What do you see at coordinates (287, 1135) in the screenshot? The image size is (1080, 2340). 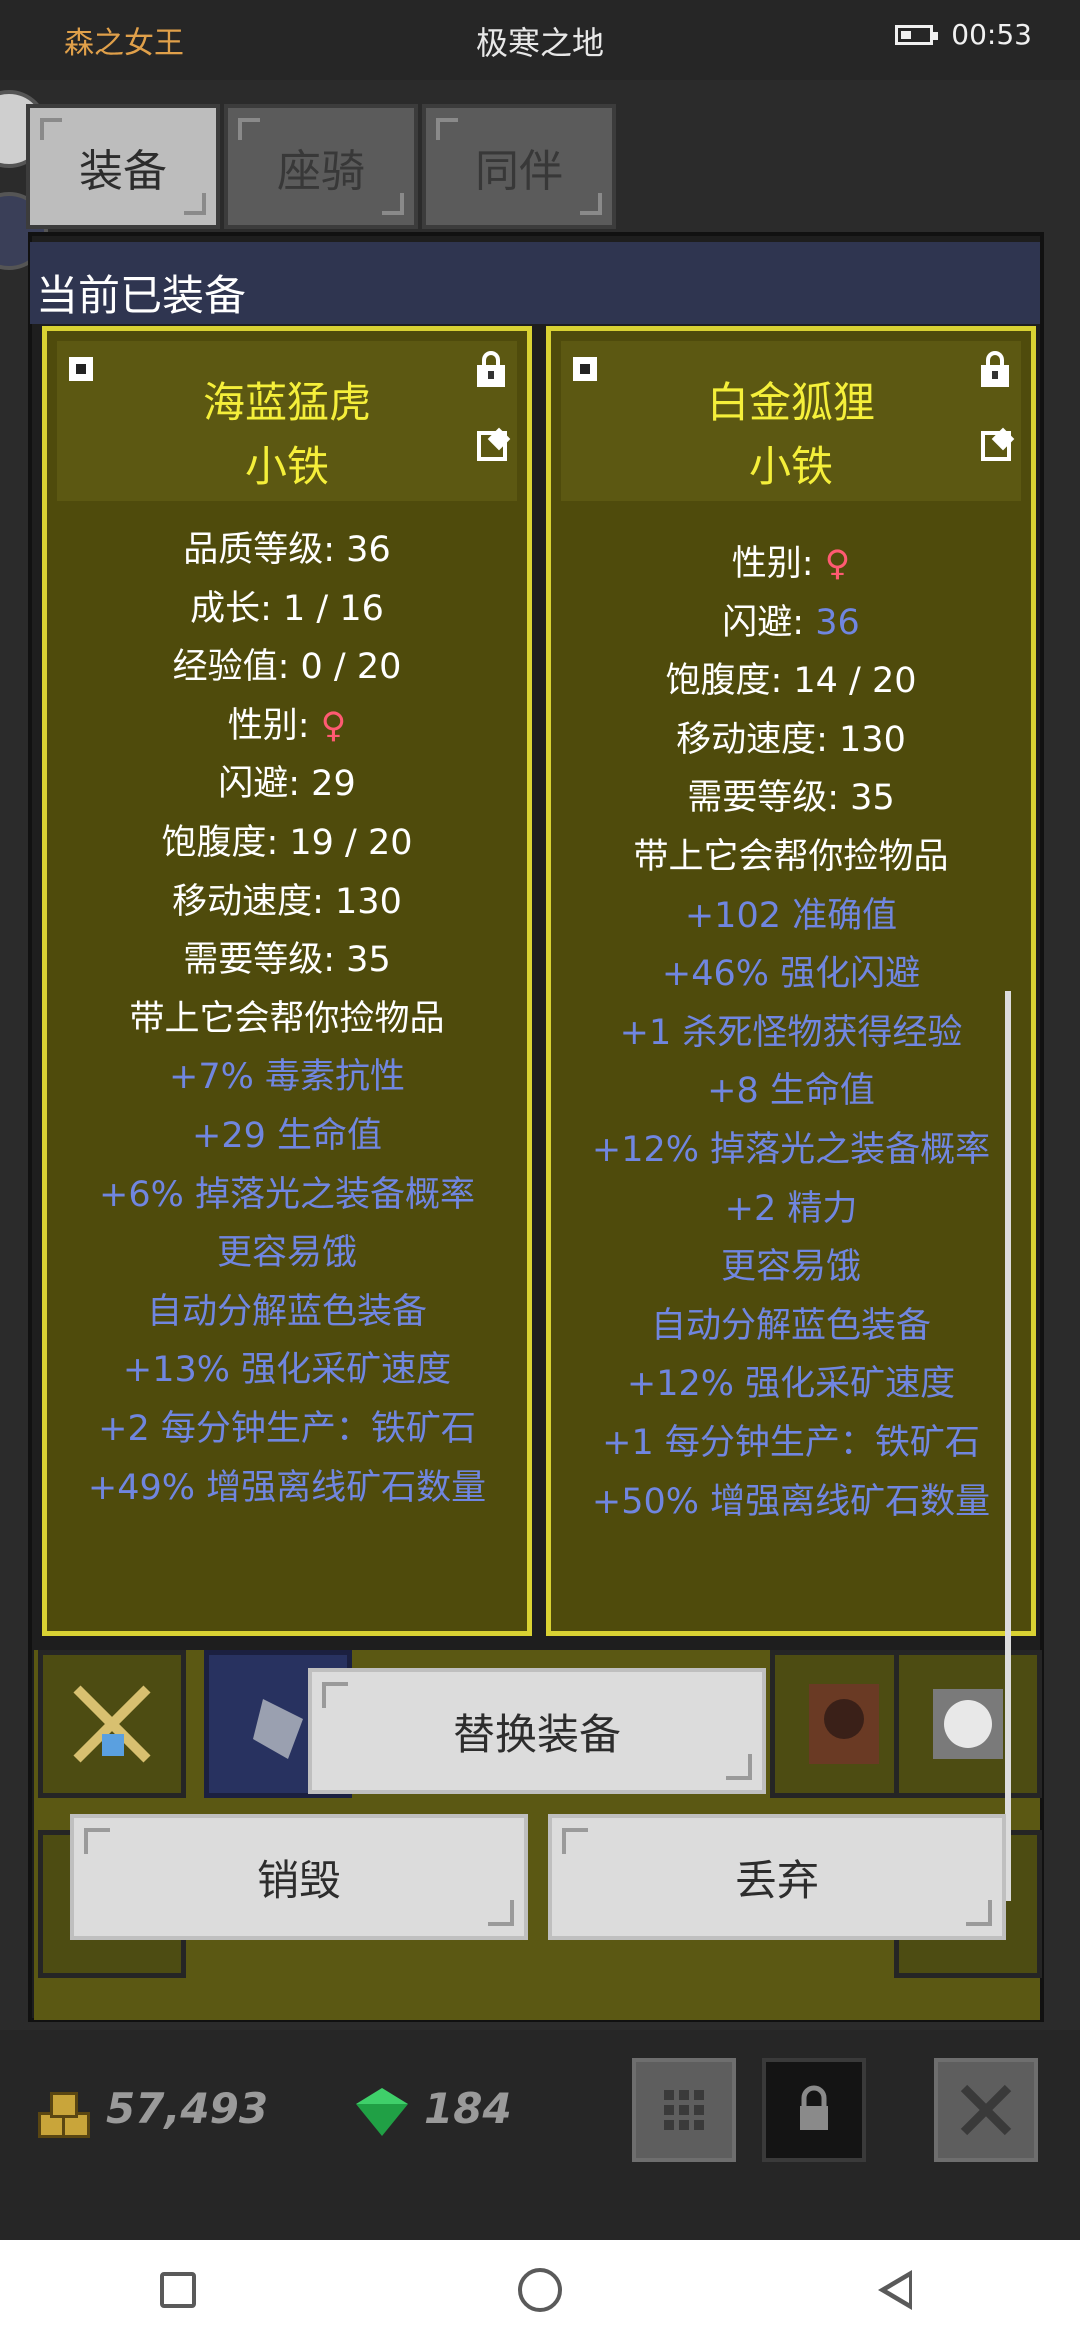 I see `bonus-line: +29 生命值` at bounding box center [287, 1135].